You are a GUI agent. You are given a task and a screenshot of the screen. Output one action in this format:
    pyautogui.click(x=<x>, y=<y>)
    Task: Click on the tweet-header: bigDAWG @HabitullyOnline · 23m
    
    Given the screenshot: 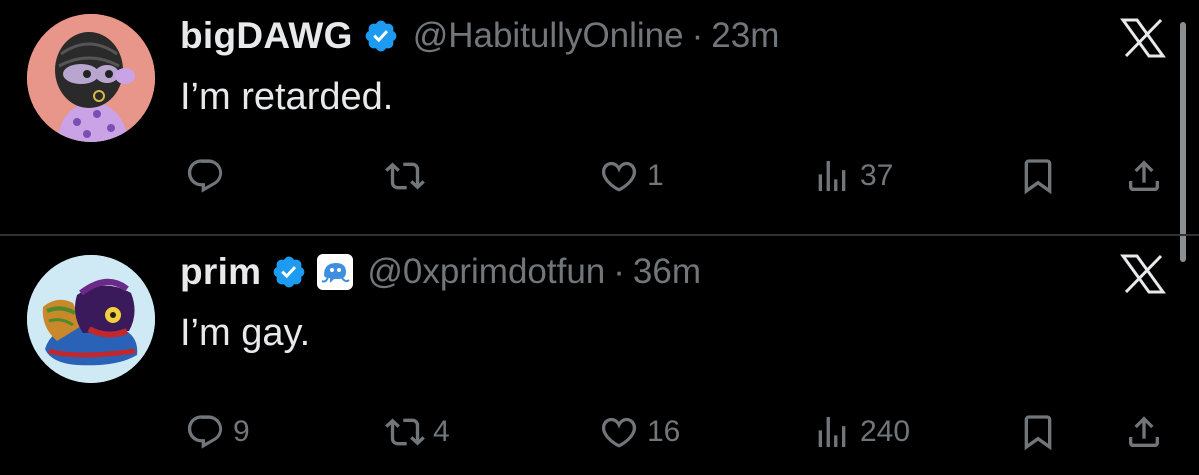 What is the action you would take?
    pyautogui.click(x=479, y=36)
    